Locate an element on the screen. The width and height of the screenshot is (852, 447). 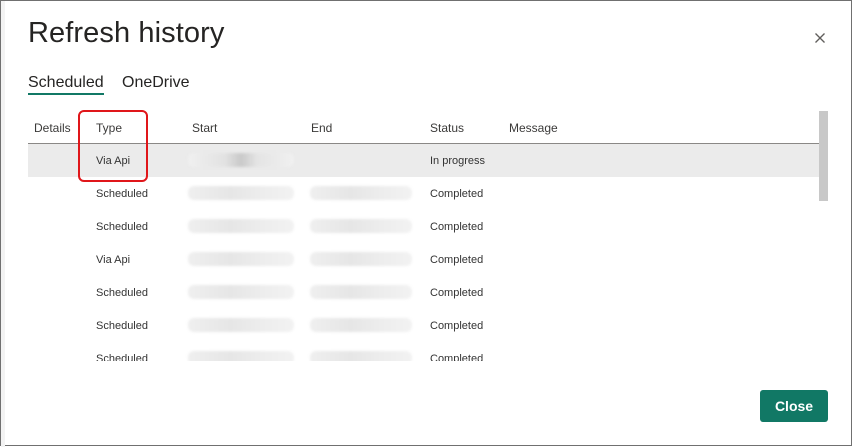
table-row: Via Api Completed is located at coordinates (424, 259).